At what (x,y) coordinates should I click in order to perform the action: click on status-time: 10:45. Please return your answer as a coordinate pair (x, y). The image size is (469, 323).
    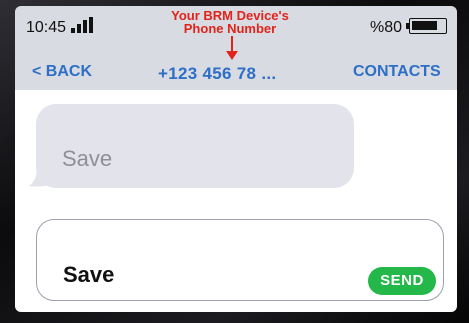
    Looking at the image, I should click on (46, 27).